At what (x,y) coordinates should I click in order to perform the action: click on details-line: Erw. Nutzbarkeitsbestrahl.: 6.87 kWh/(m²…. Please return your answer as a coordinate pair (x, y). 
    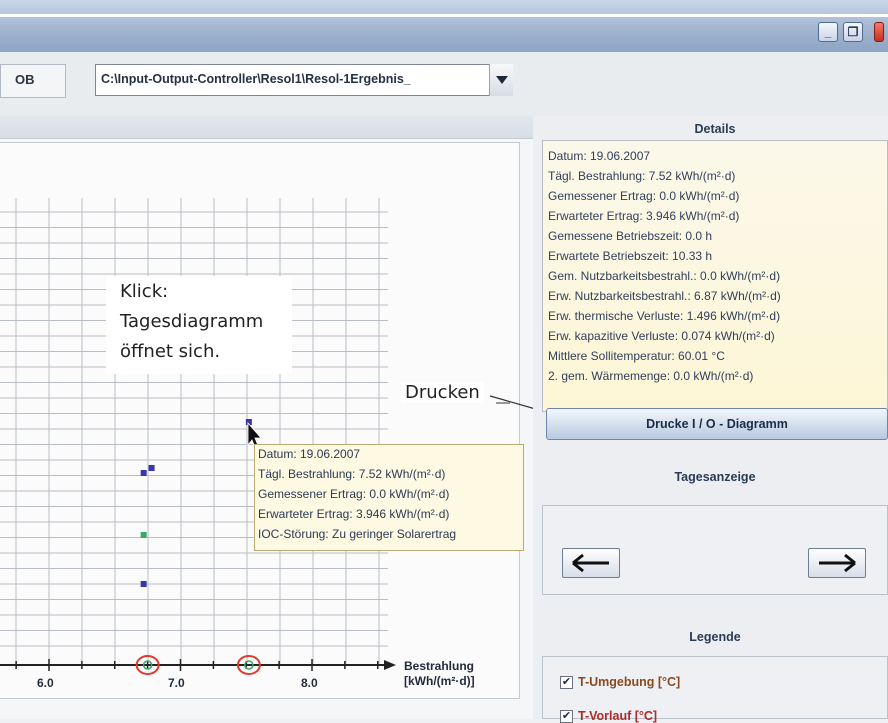
    Looking at the image, I should click on (664, 296).